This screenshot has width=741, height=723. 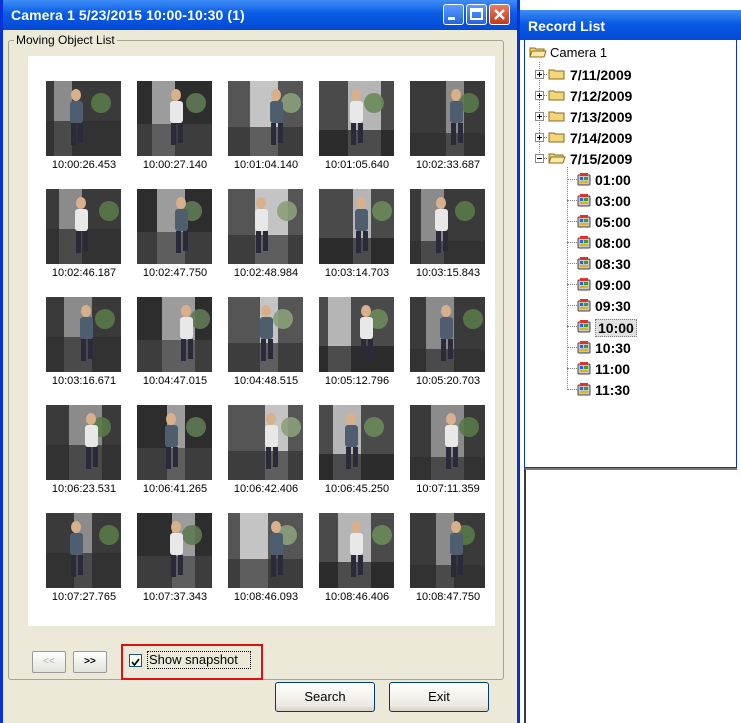 I want to click on minimize-icon, so click(x=451, y=18).